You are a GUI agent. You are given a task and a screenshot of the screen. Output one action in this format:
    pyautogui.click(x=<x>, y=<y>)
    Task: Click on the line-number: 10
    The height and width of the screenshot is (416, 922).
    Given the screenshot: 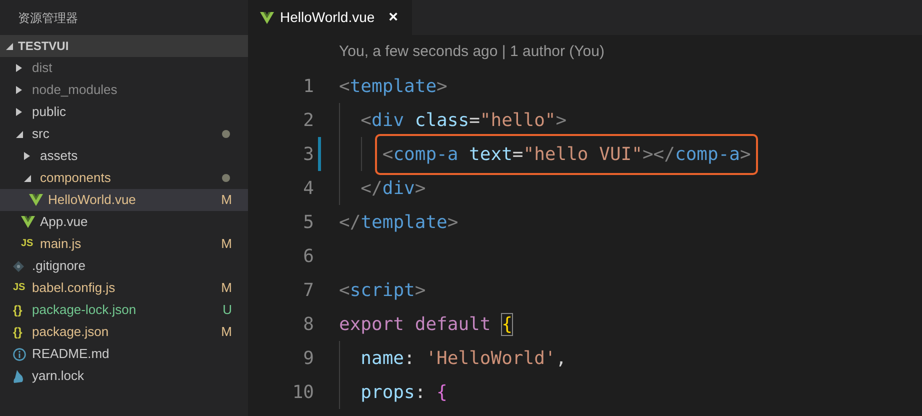 What is the action you would take?
    pyautogui.click(x=302, y=392)
    